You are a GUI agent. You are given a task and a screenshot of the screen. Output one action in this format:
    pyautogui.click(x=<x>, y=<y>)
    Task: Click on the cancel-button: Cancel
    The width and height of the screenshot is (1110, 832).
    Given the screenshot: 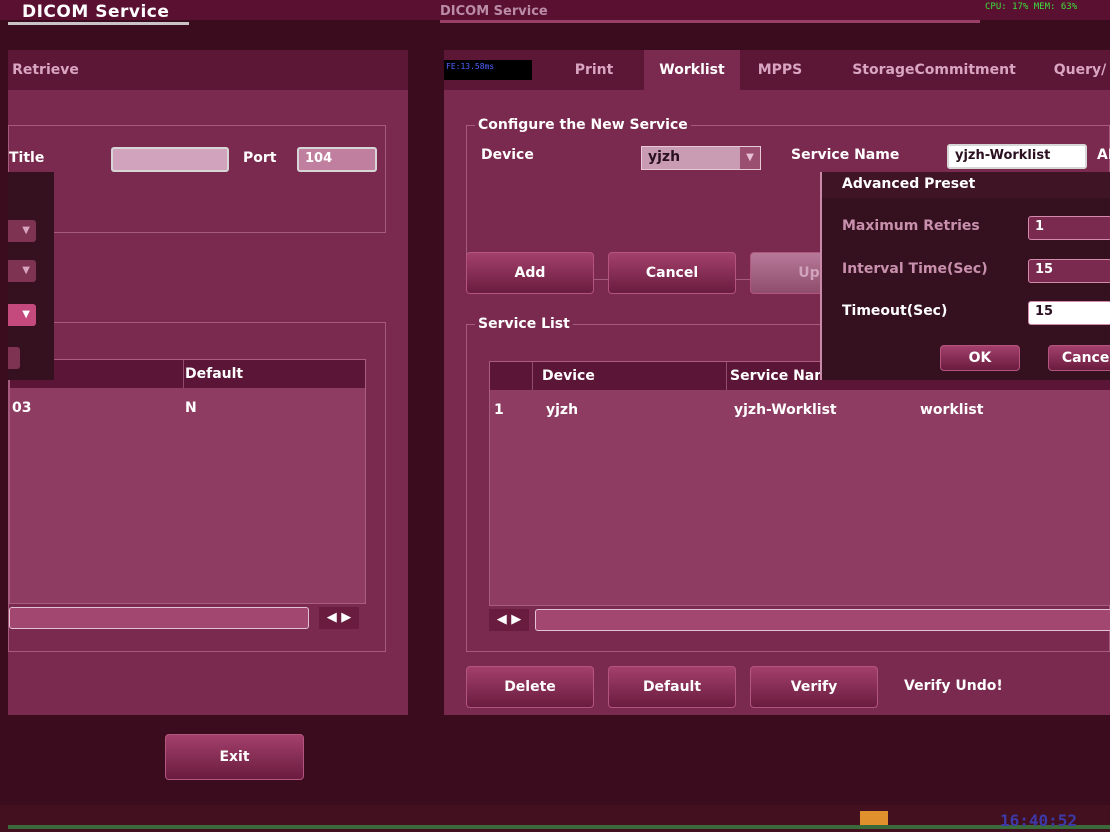 What is the action you would take?
    pyautogui.click(x=672, y=273)
    